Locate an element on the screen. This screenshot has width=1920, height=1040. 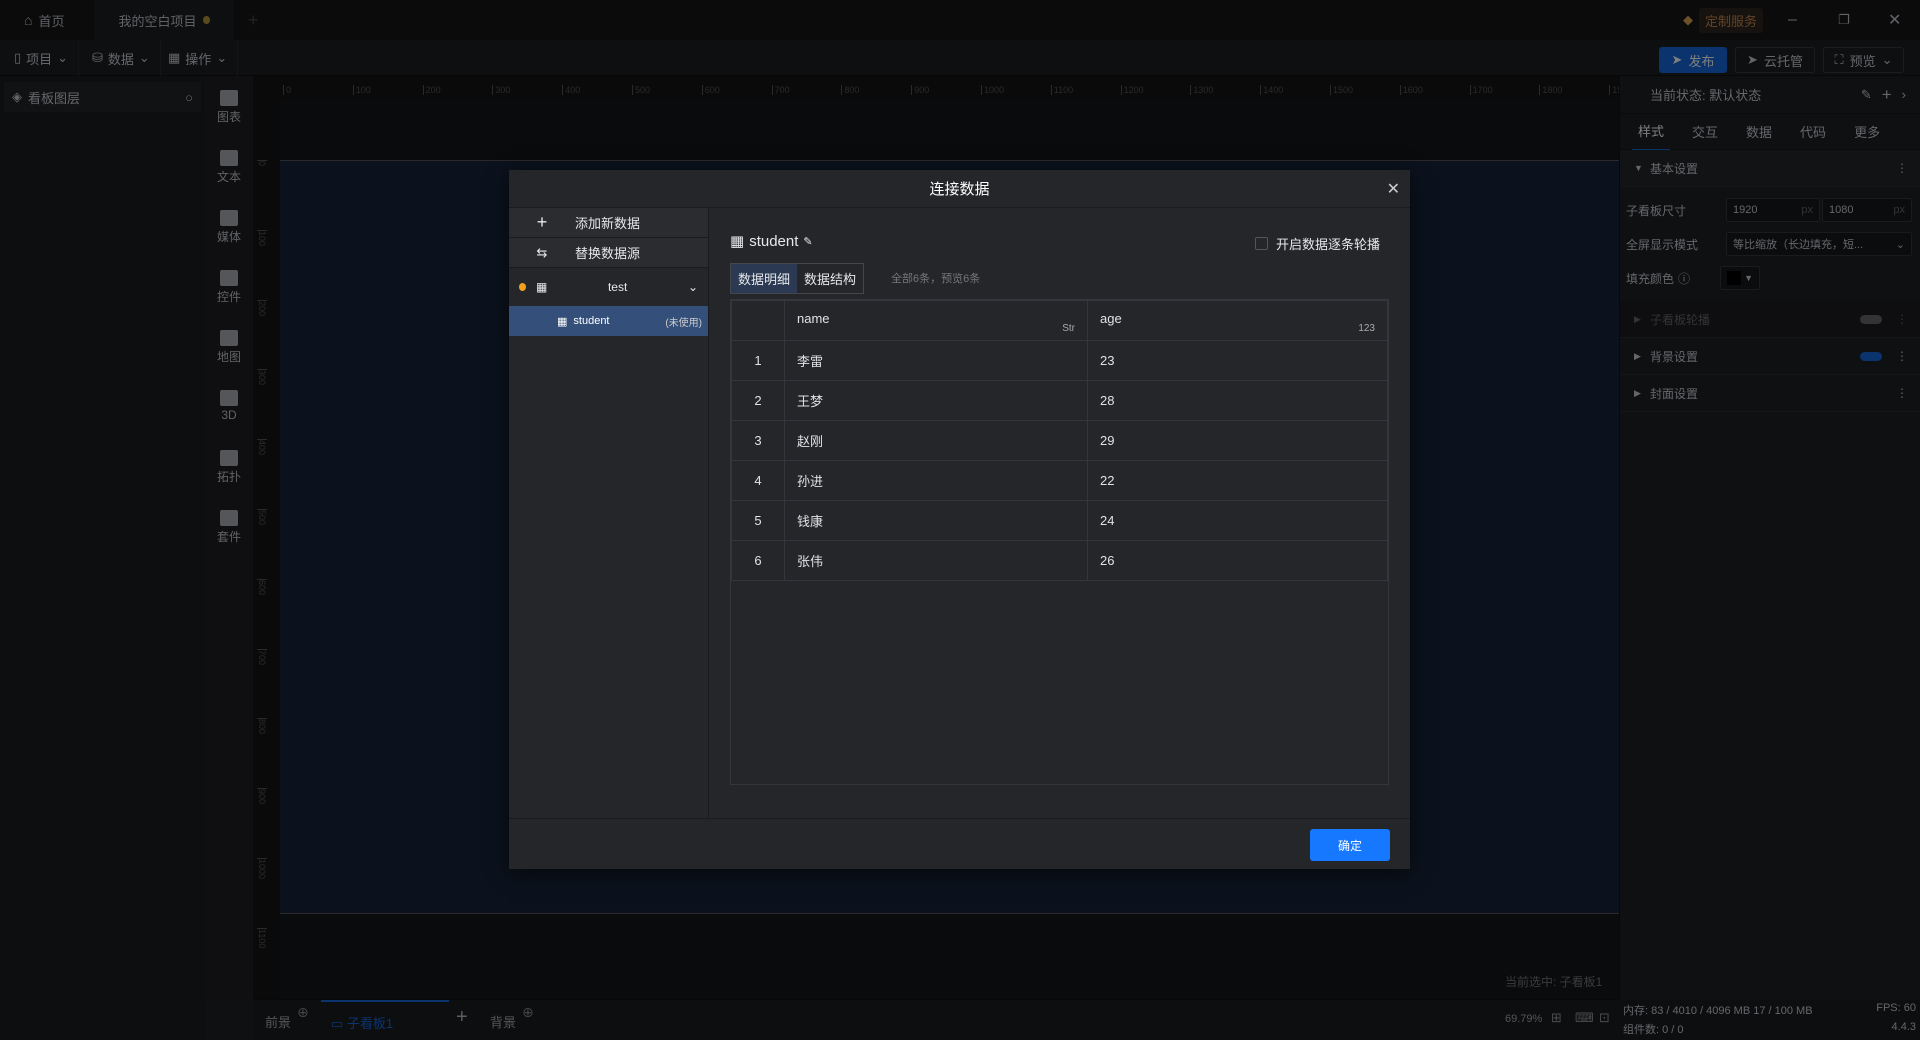
table-cell: 赵刚 is located at coordinates (936, 440).